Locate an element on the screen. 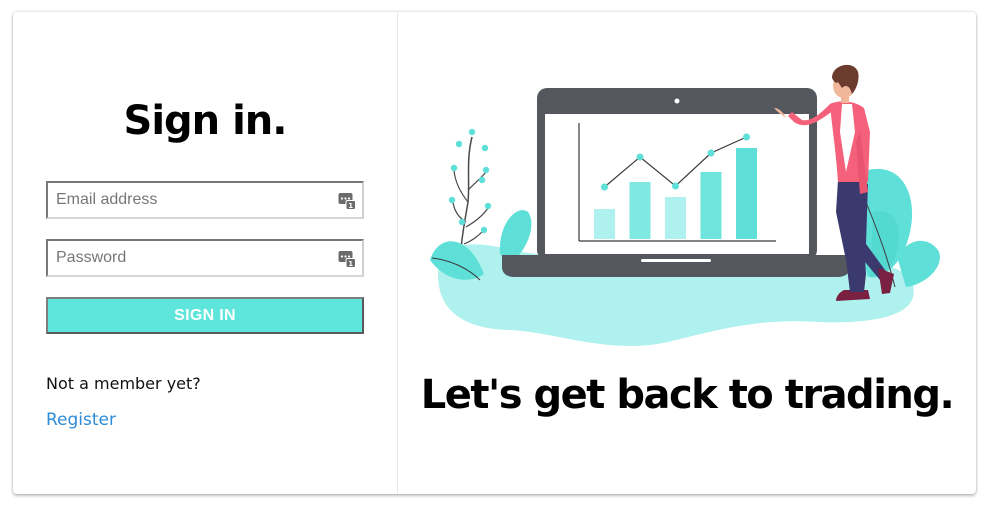 This screenshot has width=990, height=509. email-field-wrapper: 1 is located at coordinates (205, 200).